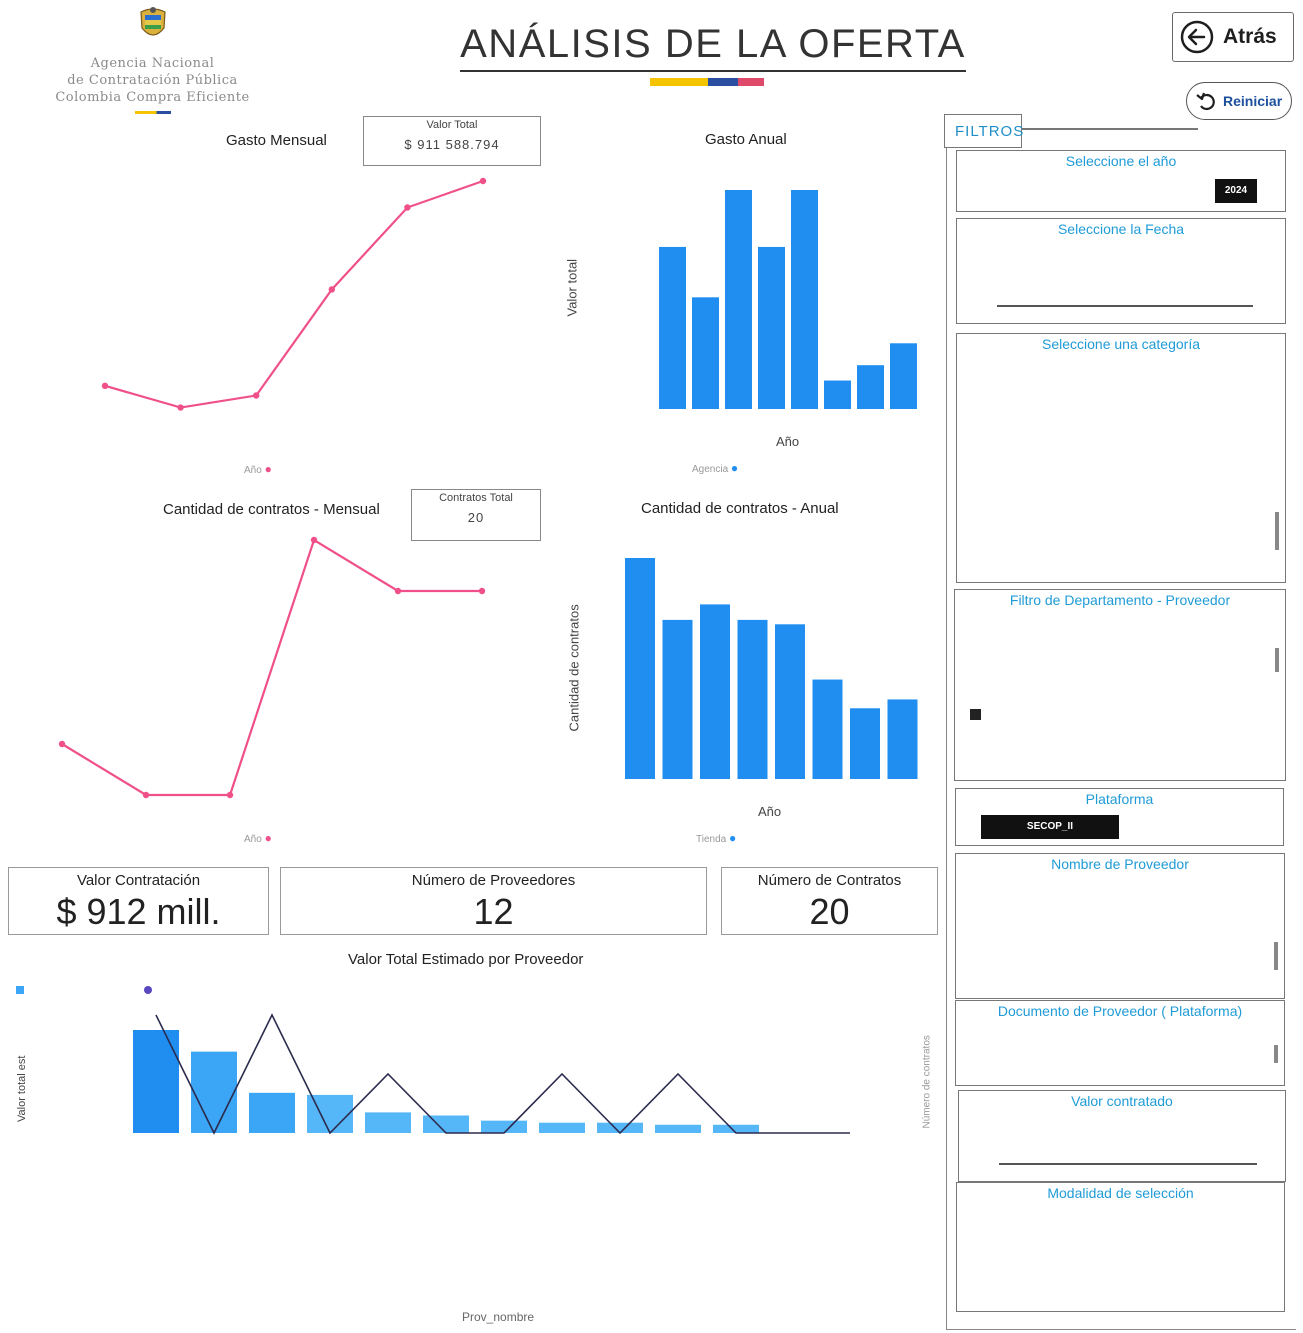  What do you see at coordinates (1121, 229) in the screenshot?
I see `date-slicer-title: Seleccione la Fecha` at bounding box center [1121, 229].